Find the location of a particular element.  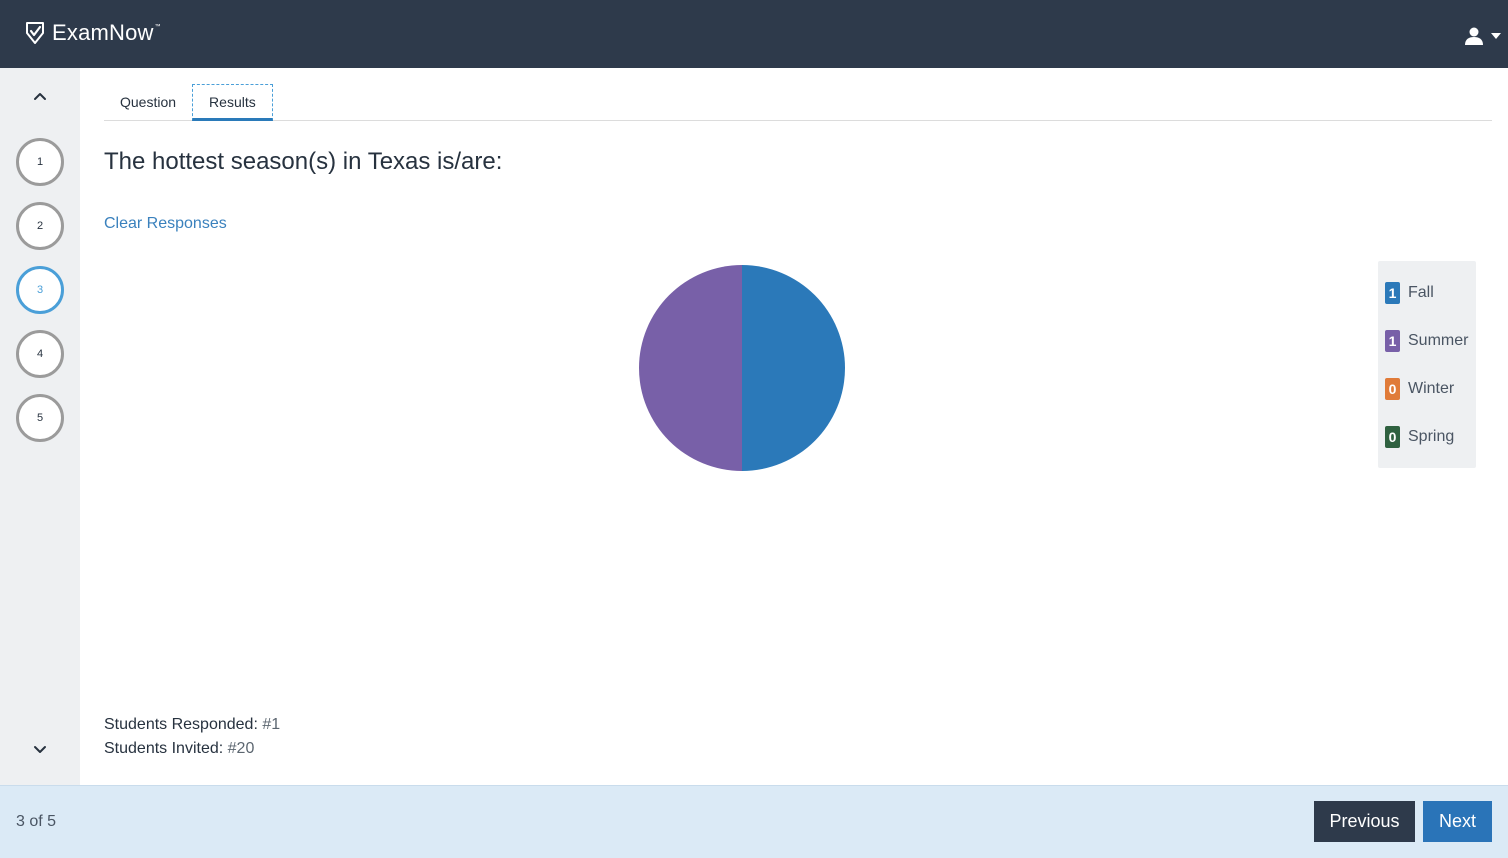

footer-bar: 3 of 5 Previous Next is located at coordinates (754, 821).